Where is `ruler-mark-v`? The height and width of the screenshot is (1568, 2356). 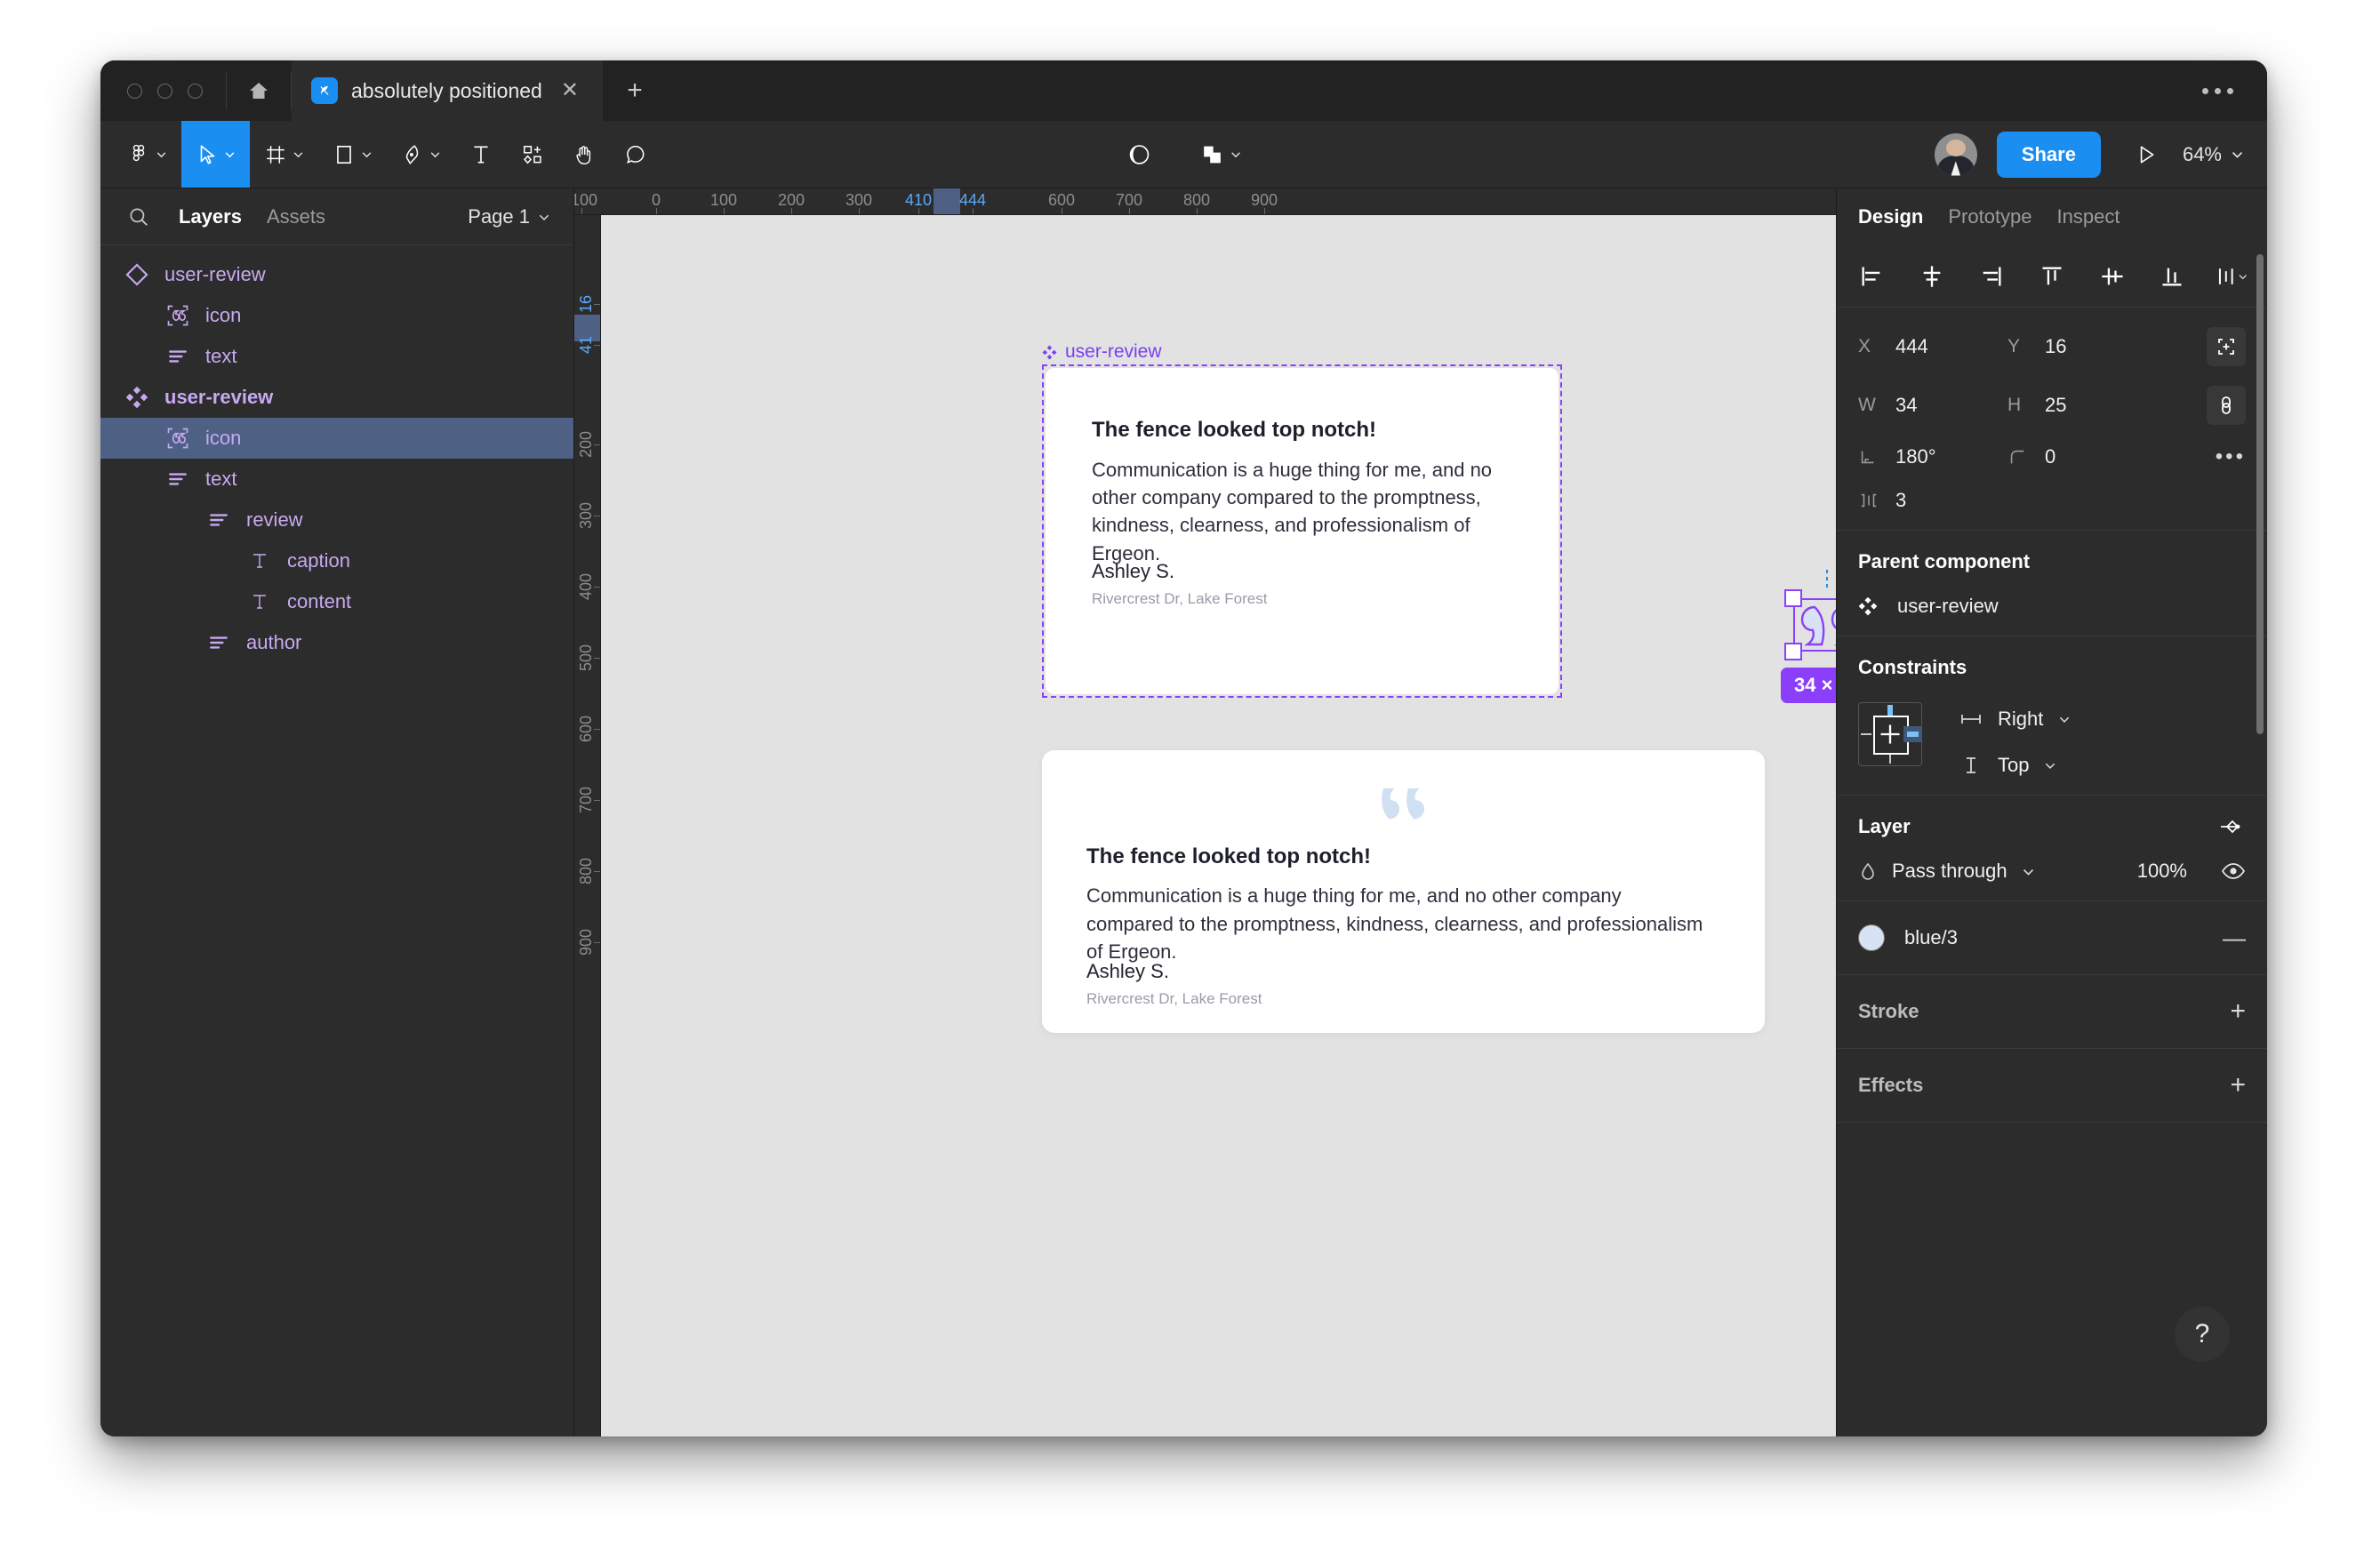 ruler-mark-v is located at coordinates (597, 729).